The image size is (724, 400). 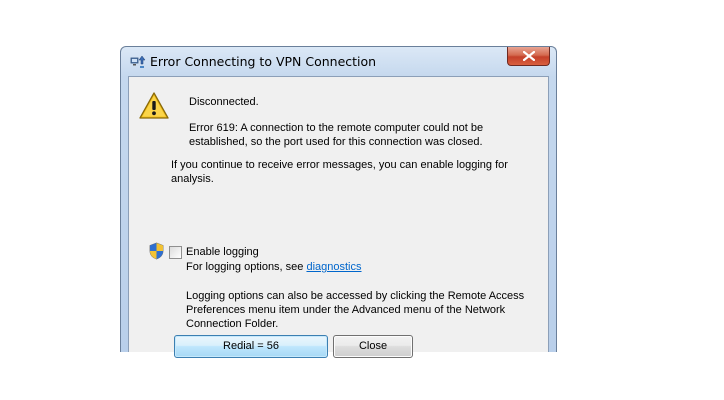 What do you see at coordinates (156, 251) in the screenshot?
I see `uac-shield-icon` at bounding box center [156, 251].